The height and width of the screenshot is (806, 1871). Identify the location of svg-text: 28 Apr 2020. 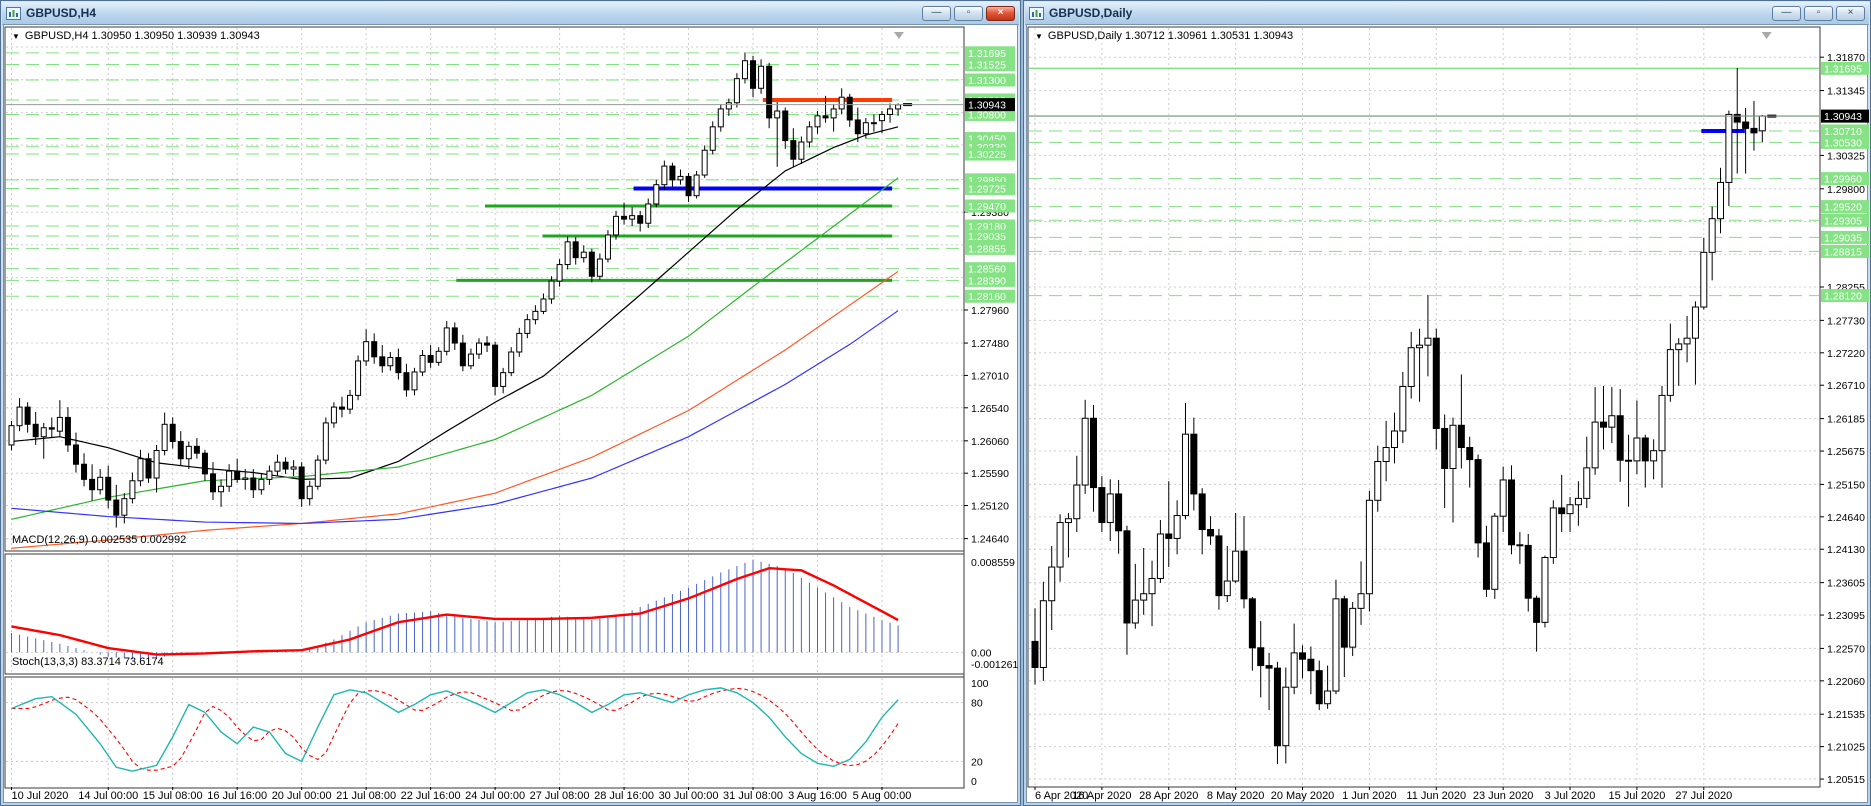
(1168, 796).